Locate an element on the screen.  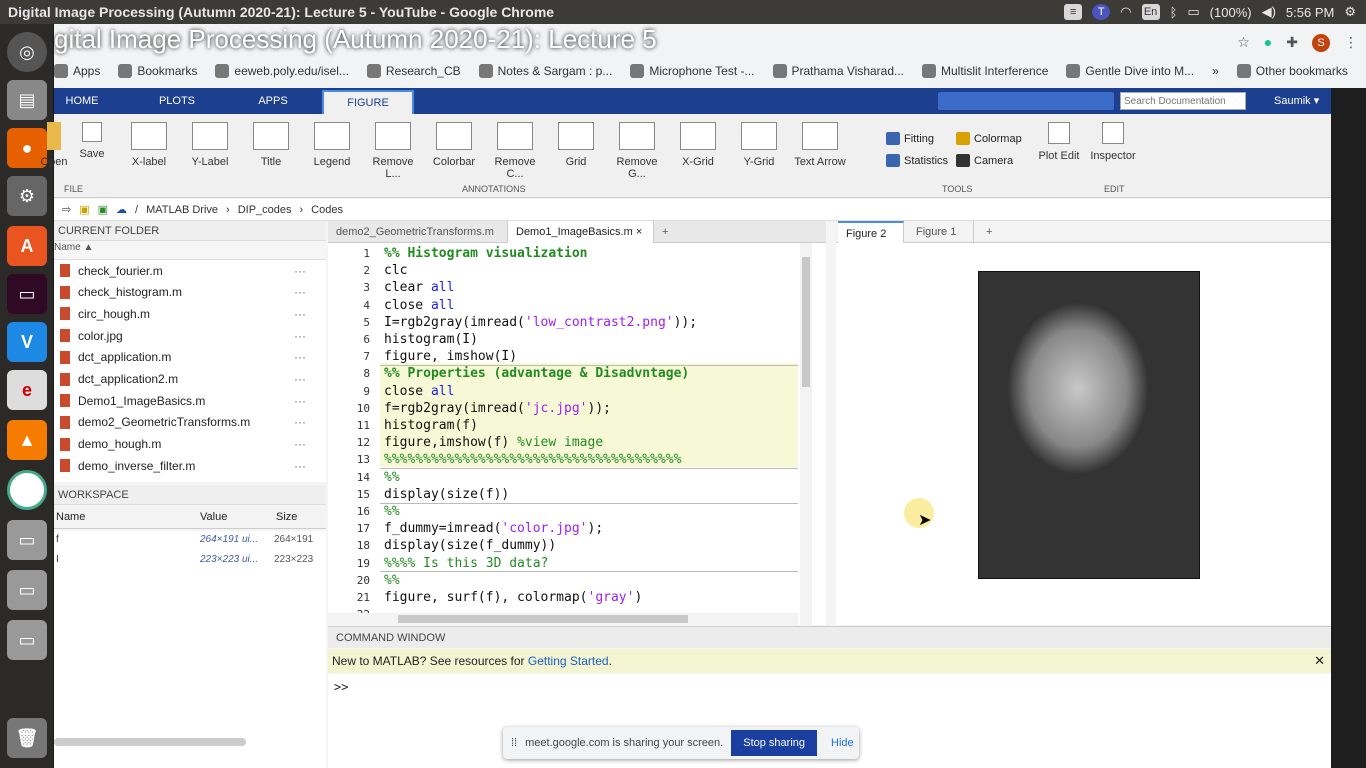
path-codes: Codes is located at coordinates (327, 210).